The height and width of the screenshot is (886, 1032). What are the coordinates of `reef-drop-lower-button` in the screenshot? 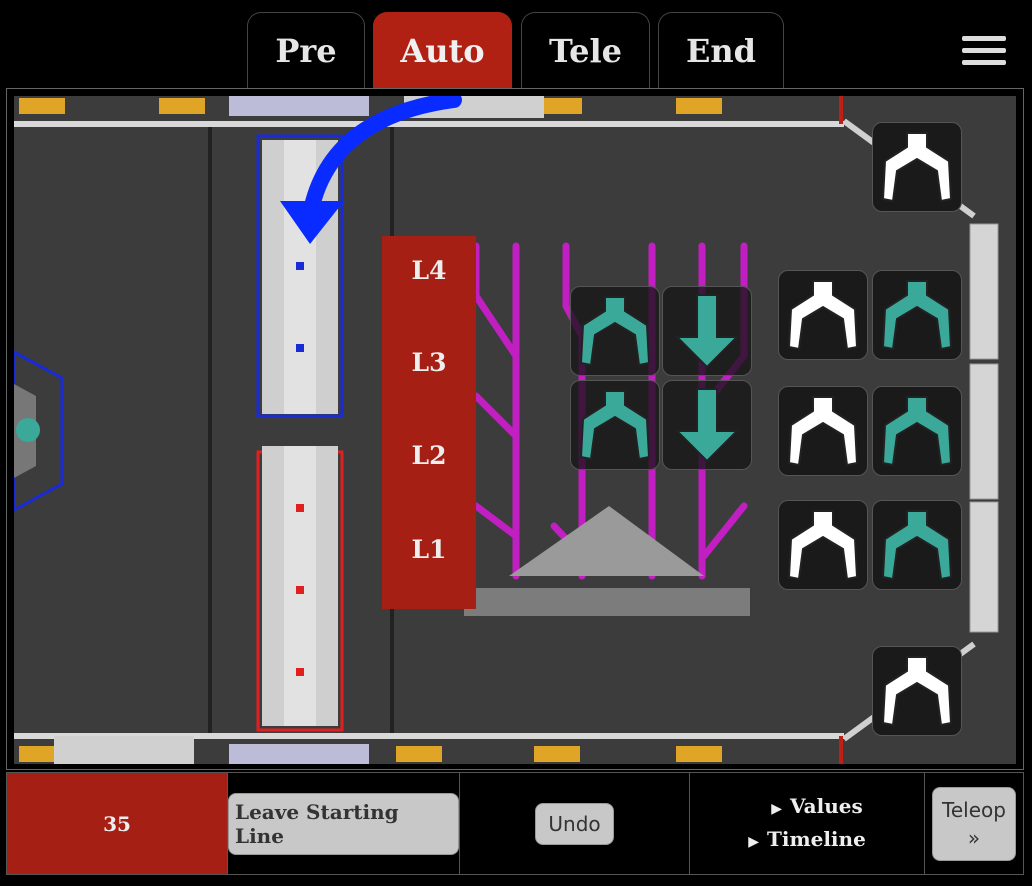 It's located at (707, 425).